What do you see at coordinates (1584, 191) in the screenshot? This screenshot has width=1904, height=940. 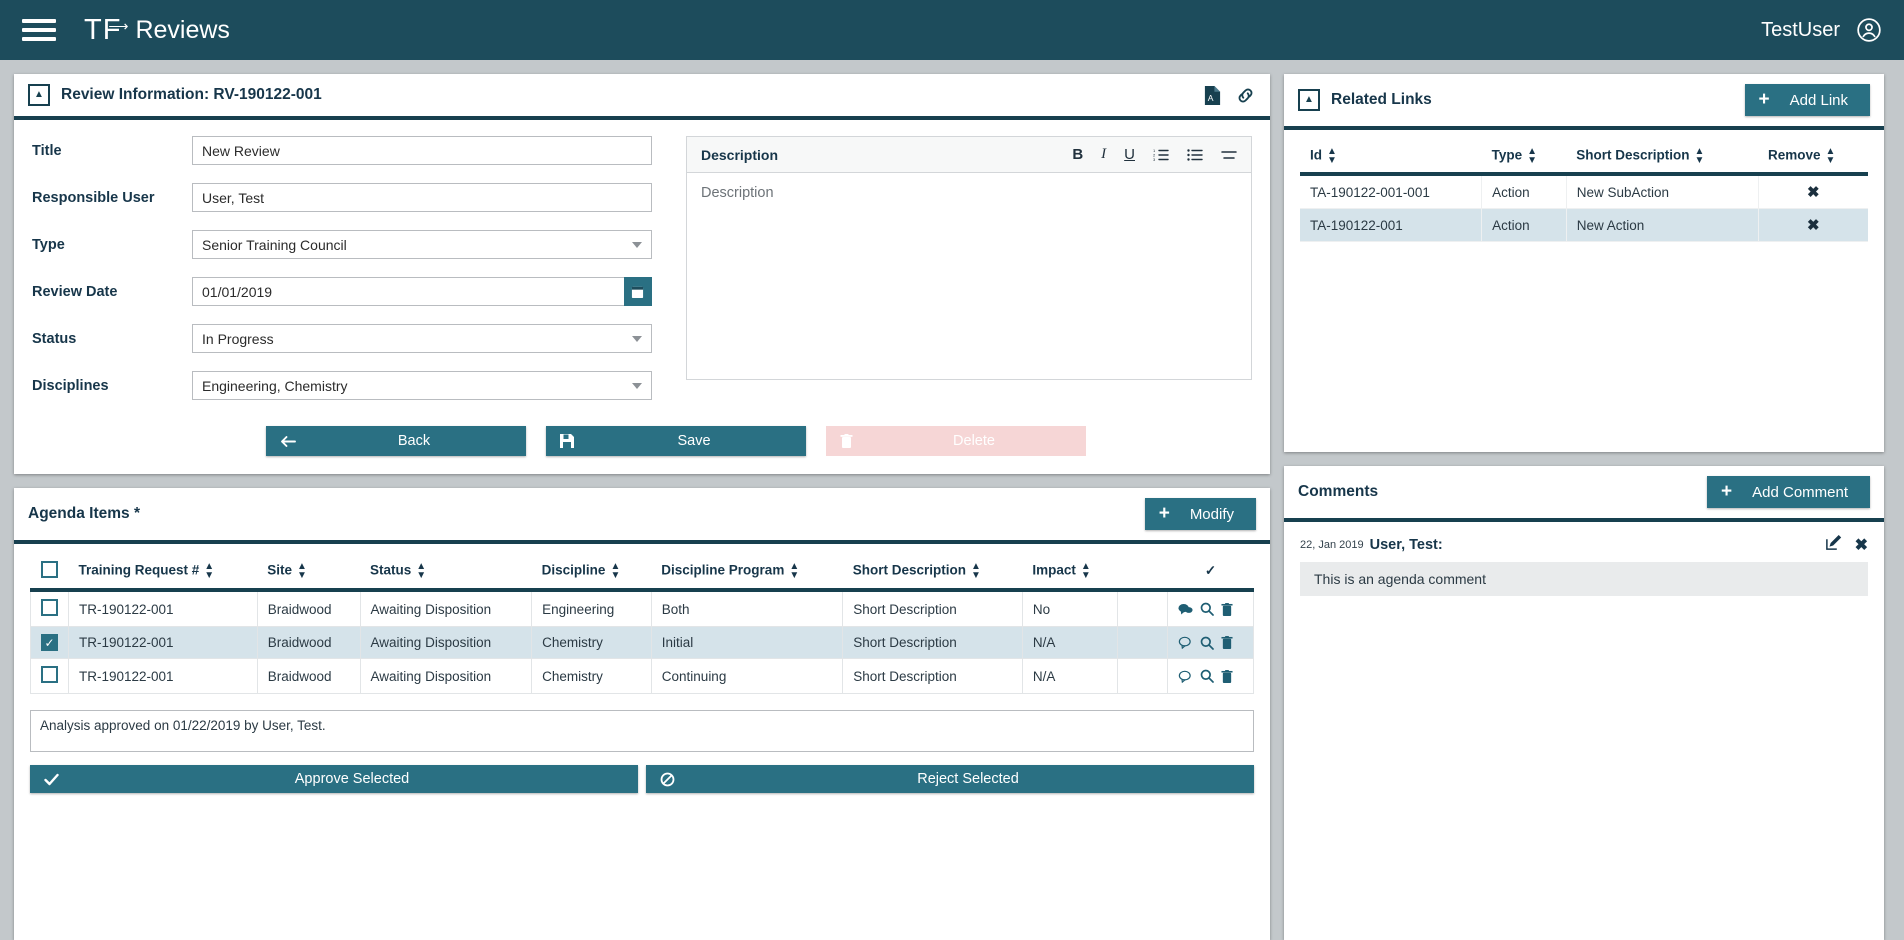 I see `table-row: TA-190122-001-001 Action New SubAction ✖` at bounding box center [1584, 191].